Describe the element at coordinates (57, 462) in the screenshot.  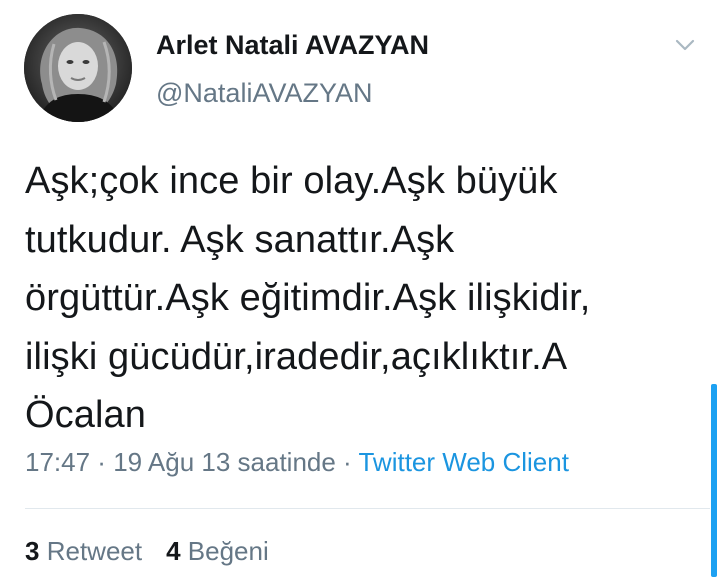
I see `tweet-time: 17:47` at that location.